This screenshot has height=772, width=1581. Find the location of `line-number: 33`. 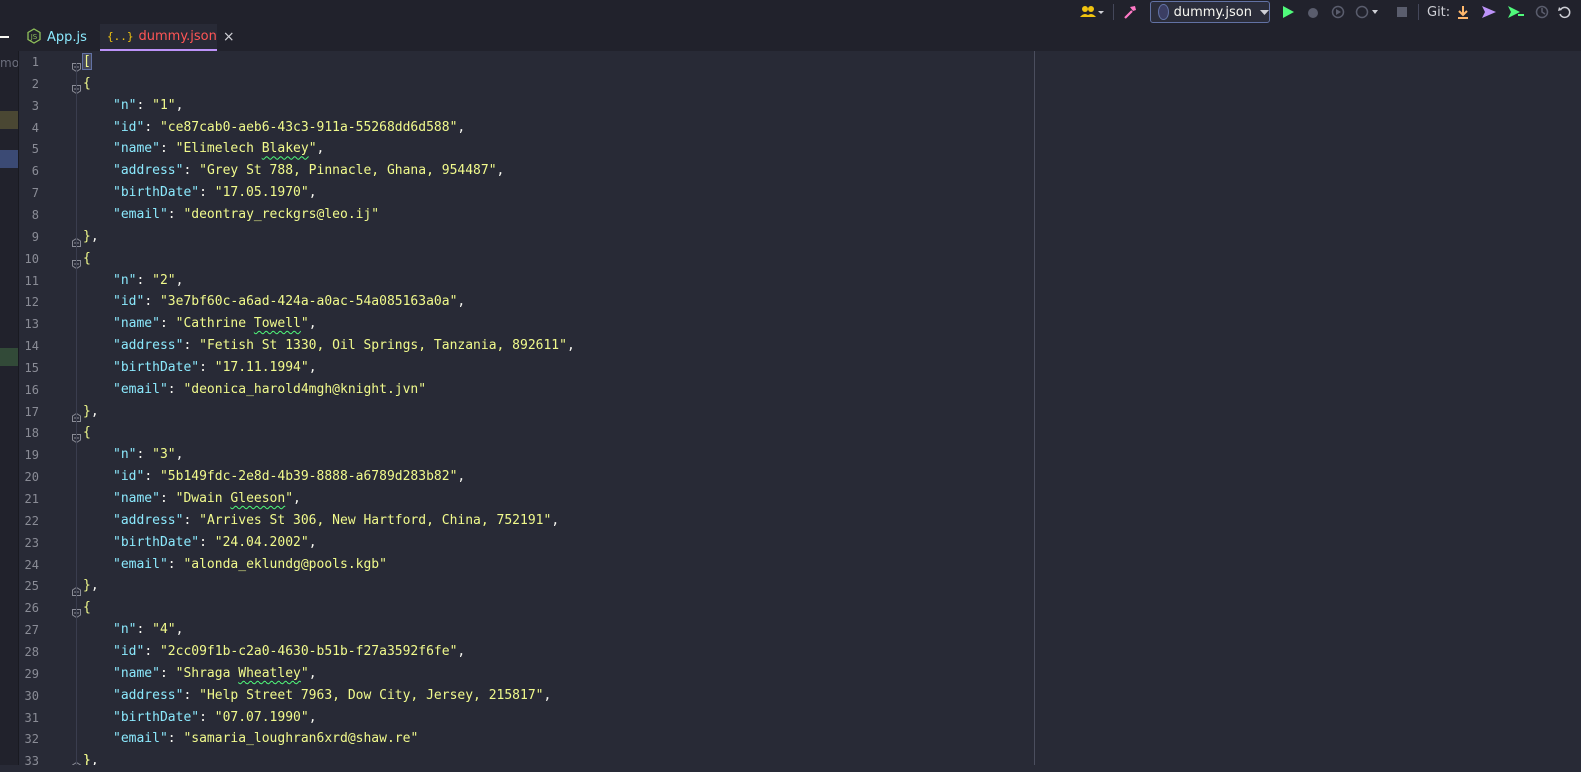

line-number: 33 is located at coordinates (31, 761).